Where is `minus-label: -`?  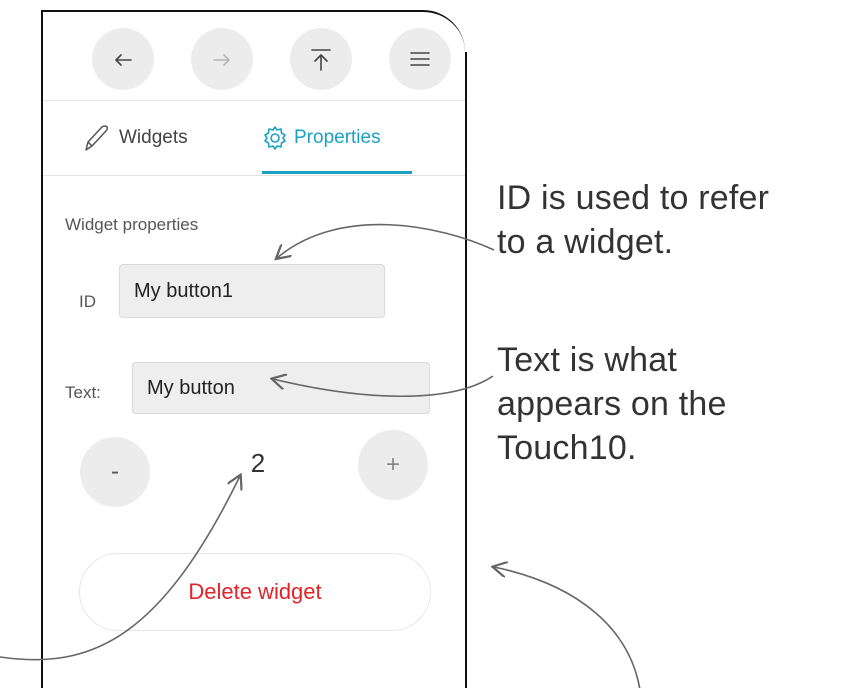
minus-label: - is located at coordinates (115, 471).